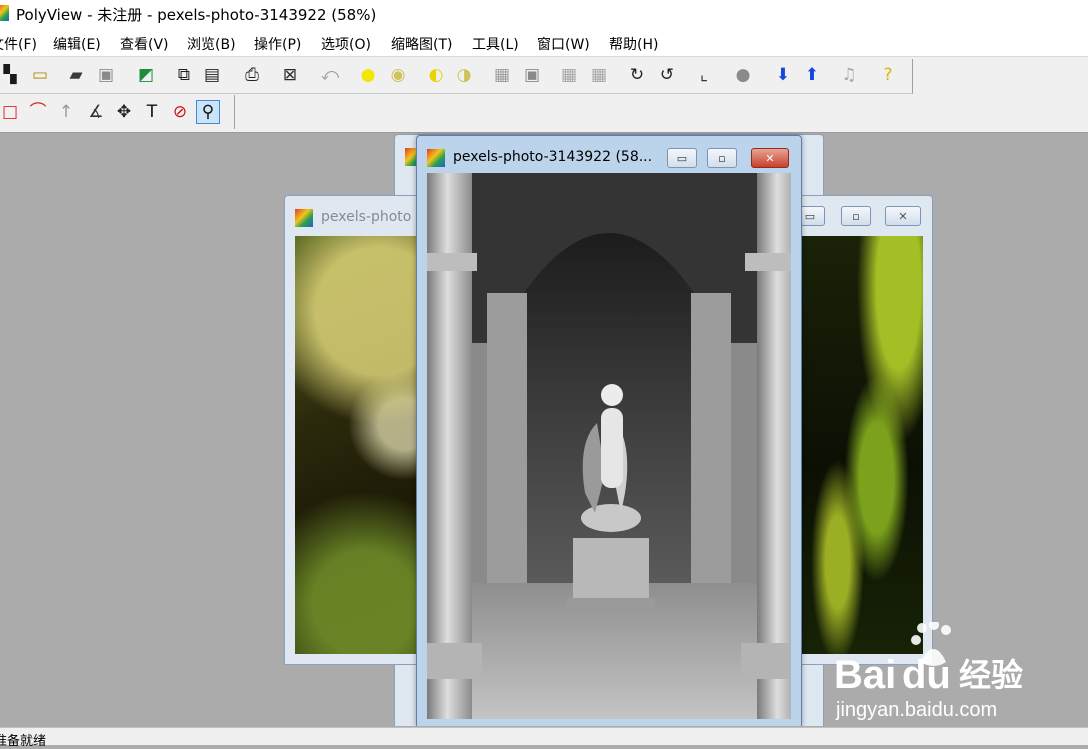 This screenshot has width=1088, height=749. Describe the element at coordinates (66, 112) in the screenshot. I see `arrow-tool-icon: ↑` at that location.